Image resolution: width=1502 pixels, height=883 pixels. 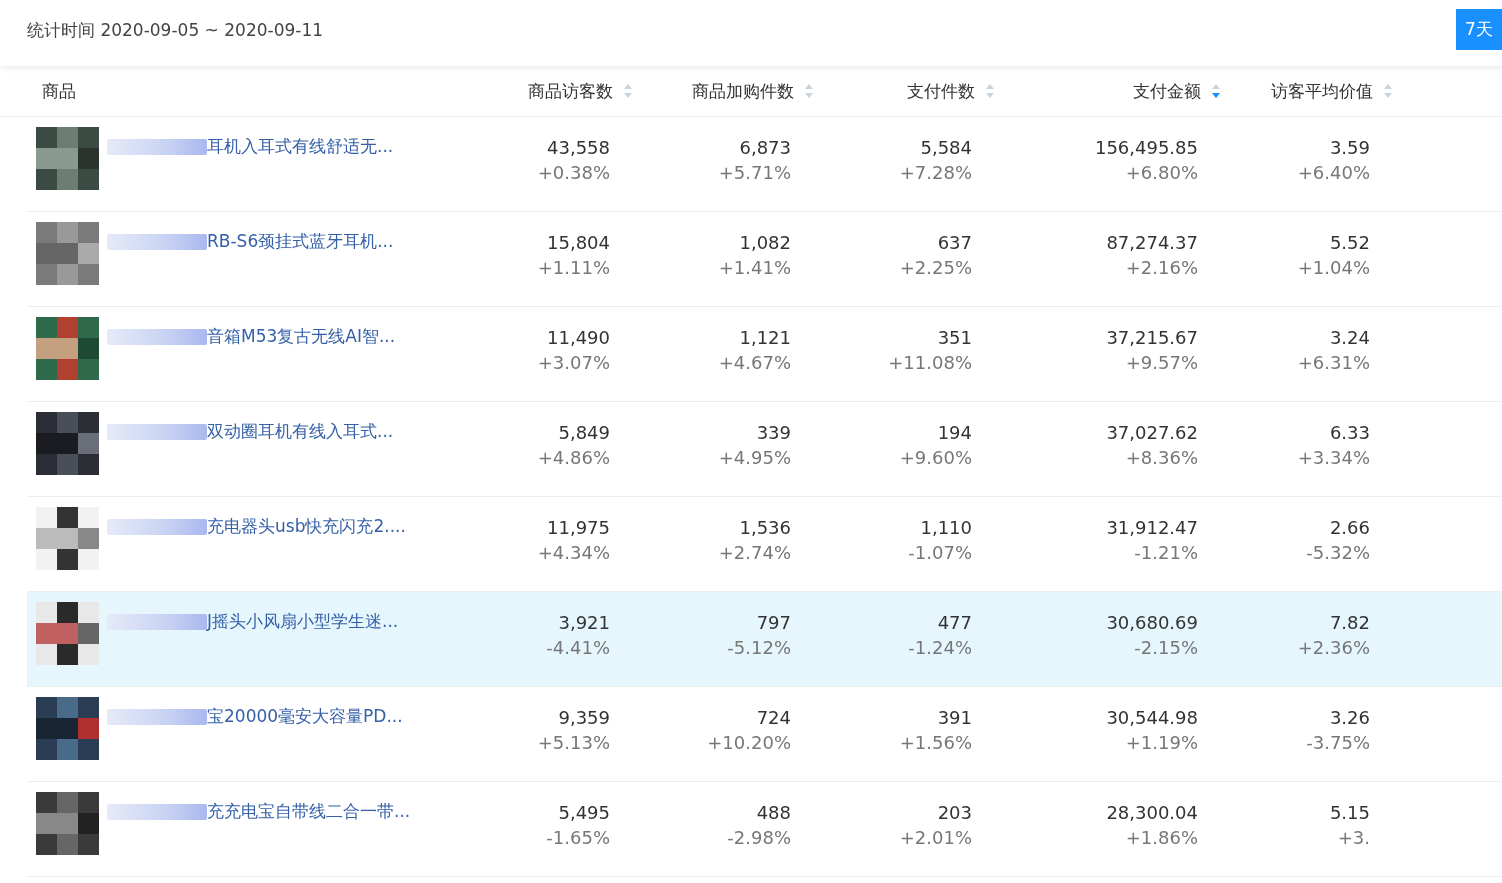 What do you see at coordinates (1161, 267) in the screenshot?
I see `metric-change: +2.16%` at bounding box center [1161, 267].